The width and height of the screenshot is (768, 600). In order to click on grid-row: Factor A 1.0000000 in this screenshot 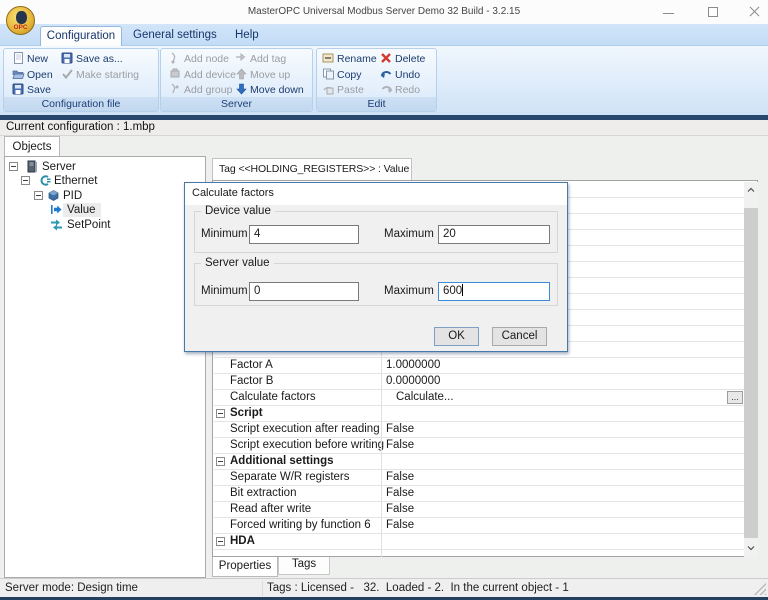, I will do `click(479, 366)`.